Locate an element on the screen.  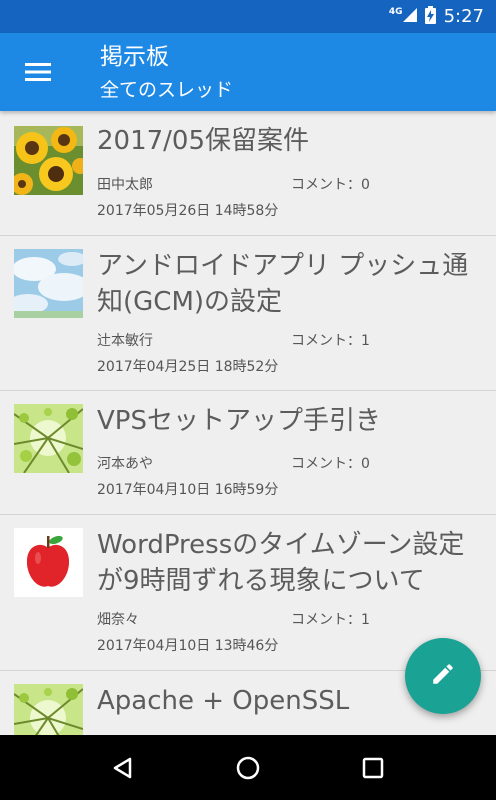
thread-date: 2017年04月10日 16時59分 is located at coordinates (188, 490).